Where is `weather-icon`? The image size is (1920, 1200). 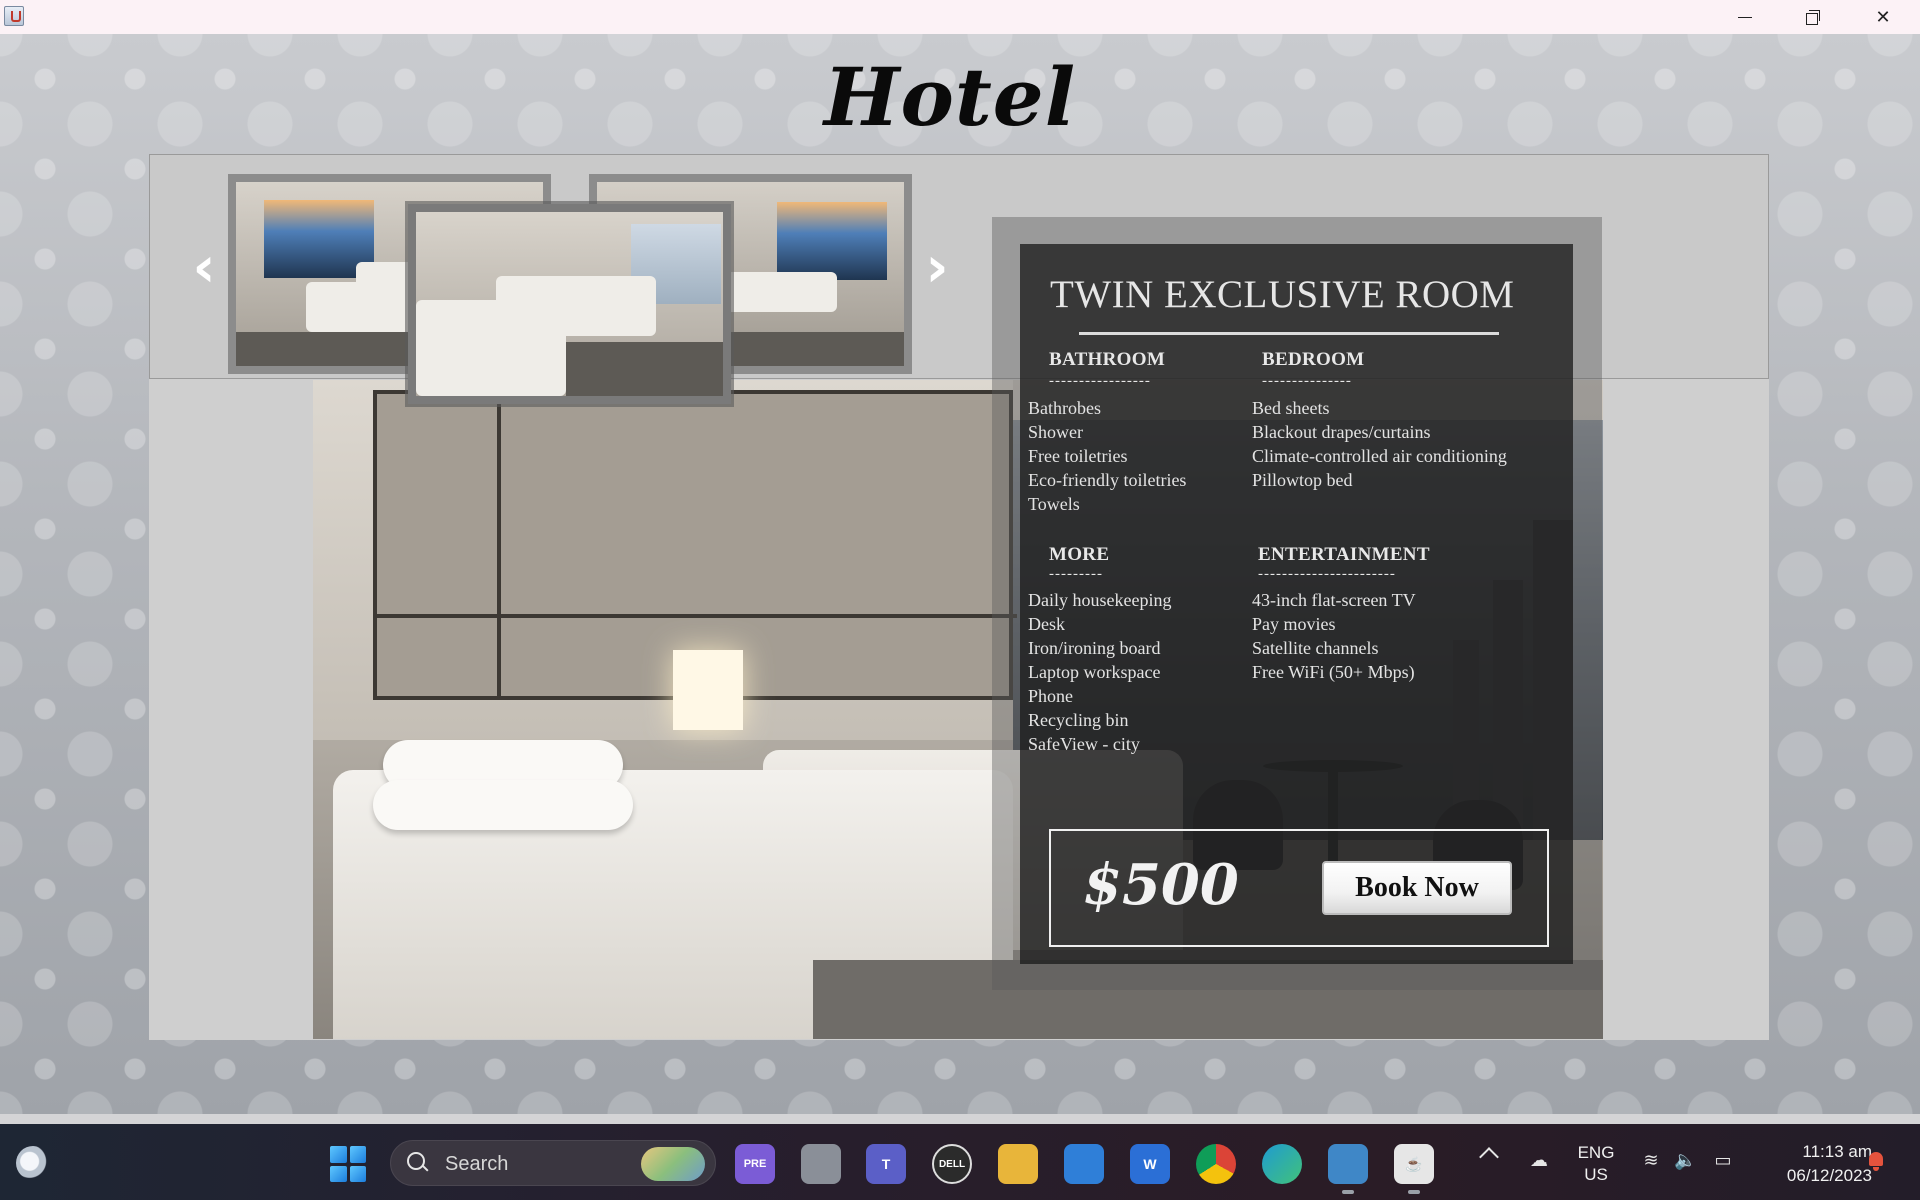 weather-icon is located at coordinates (33, 1163).